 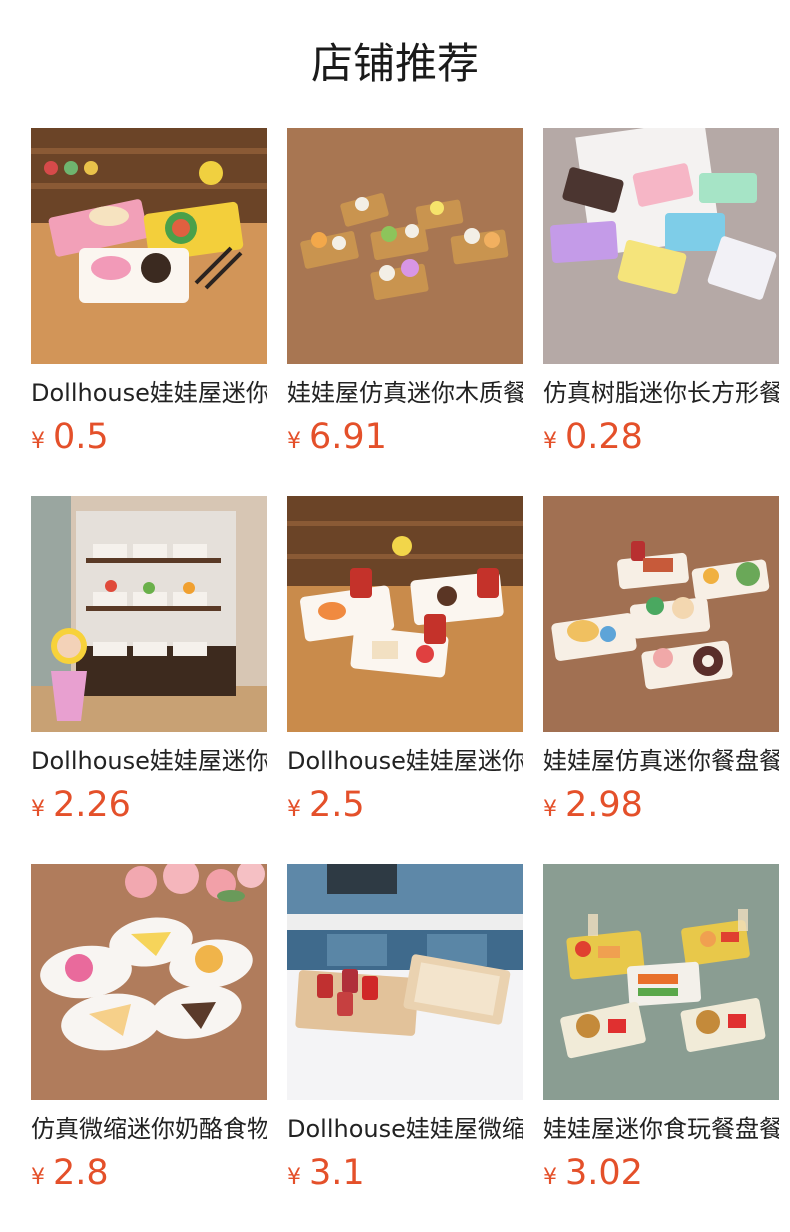 I want to click on product-card: Dollhouse娃娃屋迷你 ¥2.26, so click(x=149, y=661).